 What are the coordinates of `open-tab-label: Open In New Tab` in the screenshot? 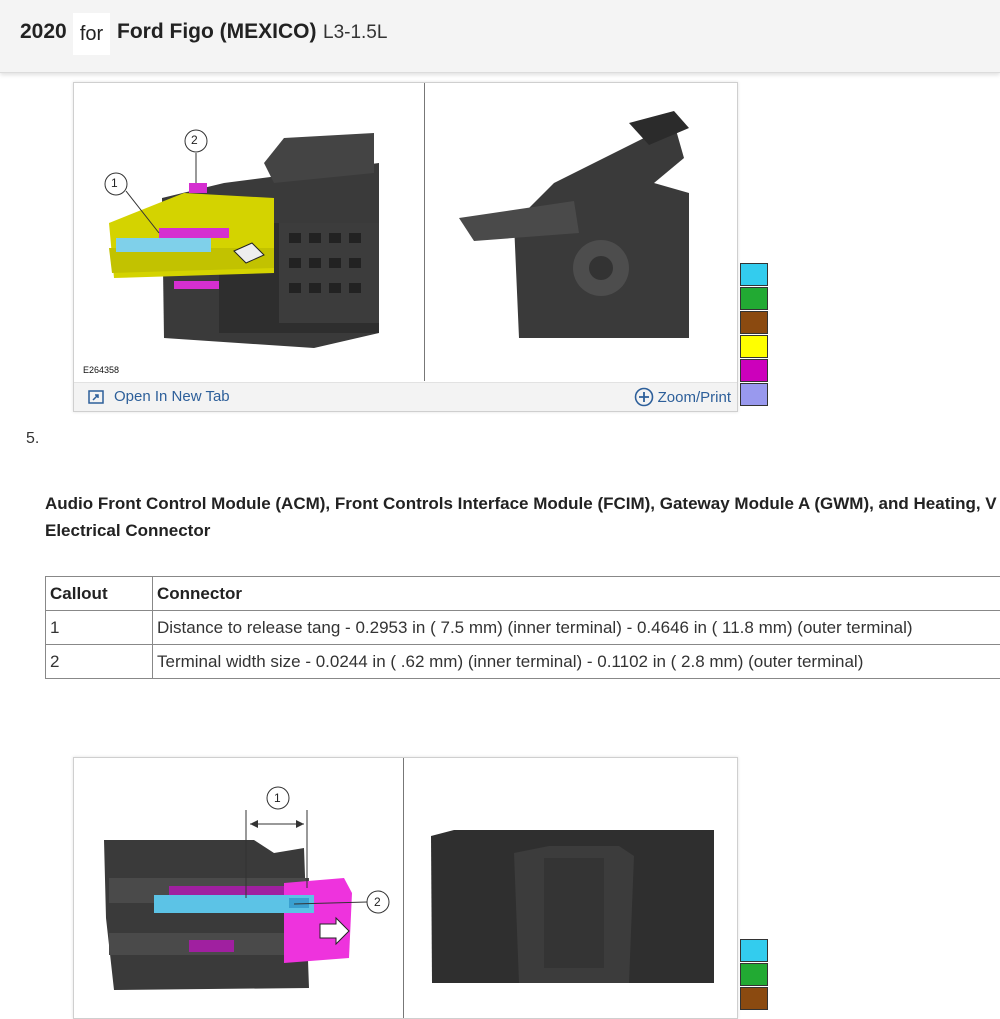 It's located at (172, 396).